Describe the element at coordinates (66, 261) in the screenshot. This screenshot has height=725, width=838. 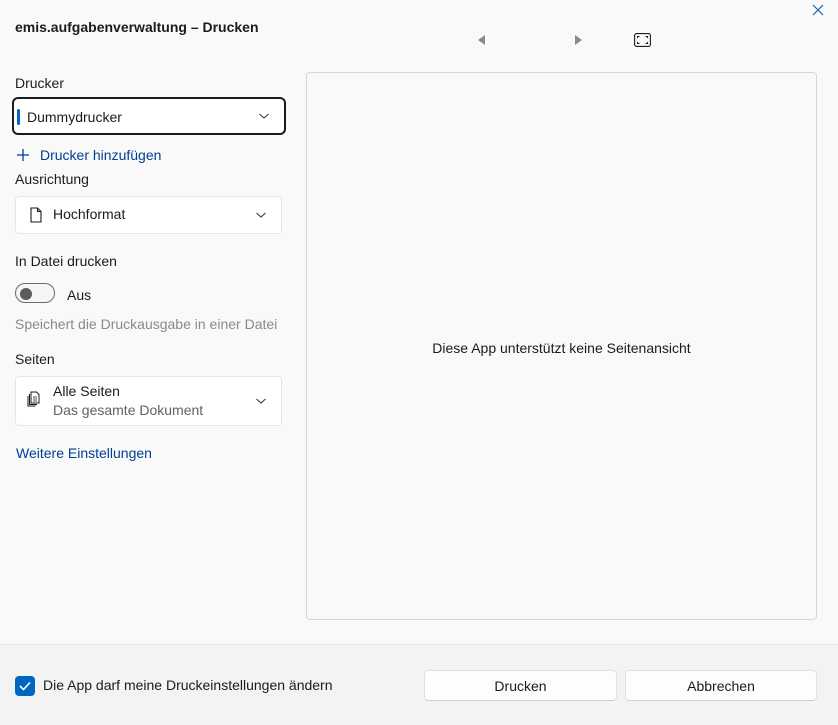
I see `print-to-file-label: In Datei drucken` at that location.